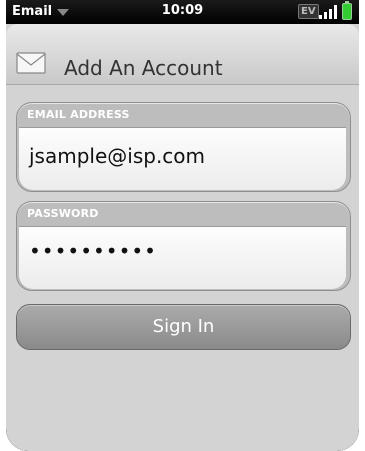  What do you see at coordinates (182, 257) in the screenshot?
I see `password-field: ••••••••••` at bounding box center [182, 257].